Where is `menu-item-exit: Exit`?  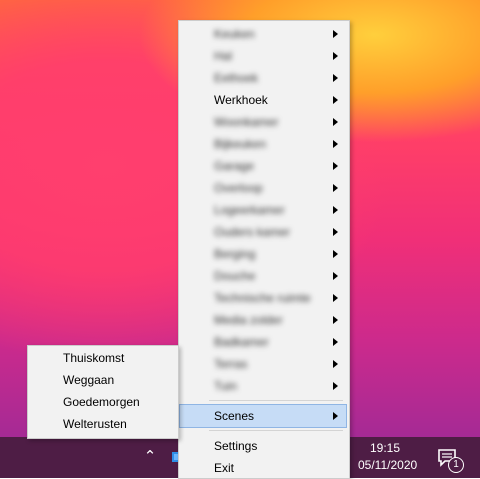 menu-item-exit: Exit is located at coordinates (263, 468).